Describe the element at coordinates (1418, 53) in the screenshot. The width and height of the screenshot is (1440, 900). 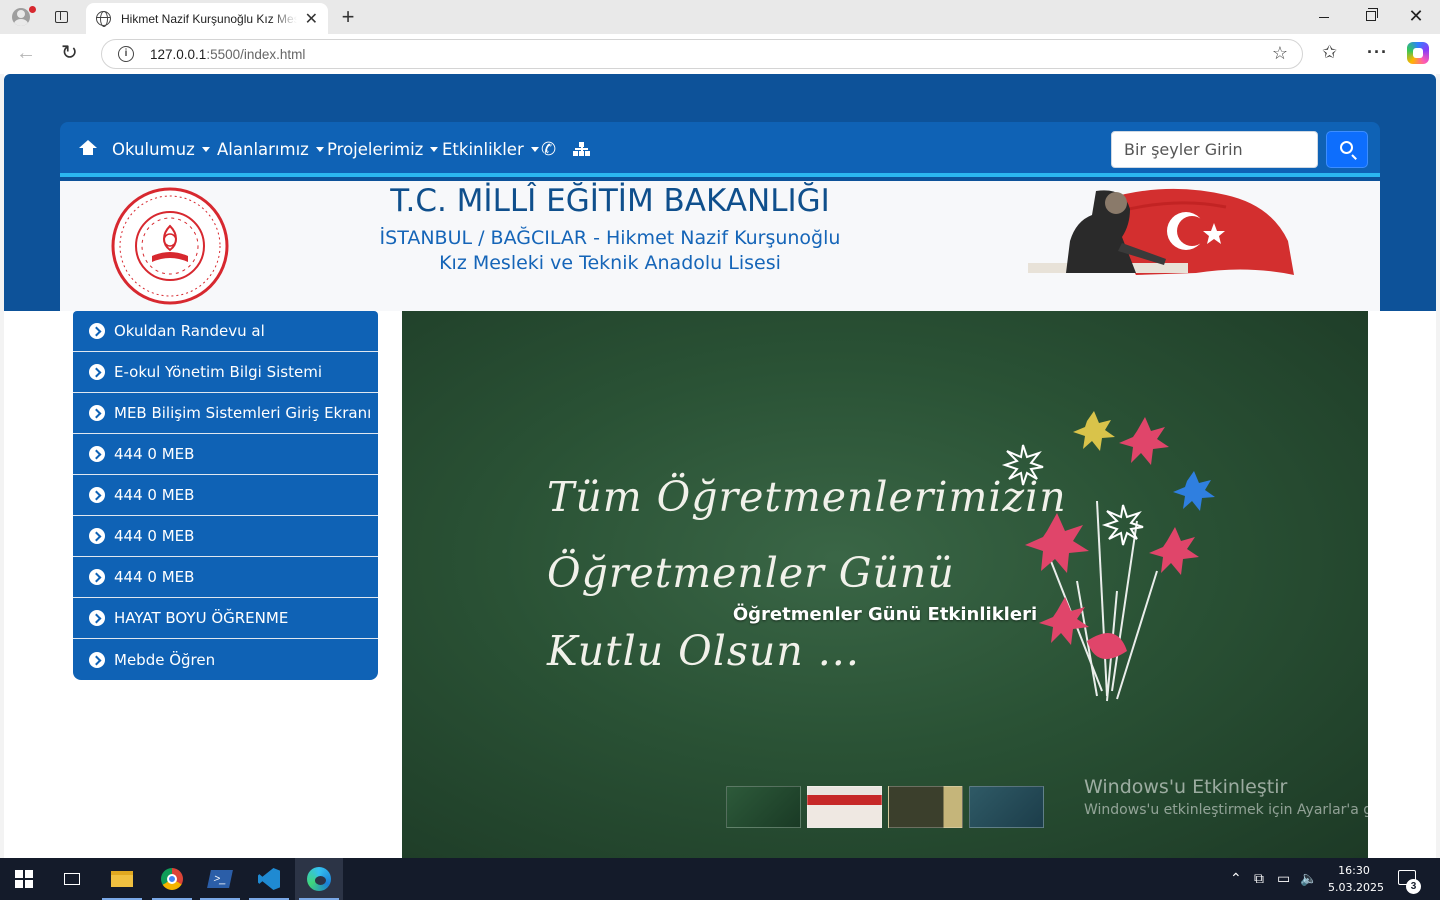
I see `copilot-icon` at that location.